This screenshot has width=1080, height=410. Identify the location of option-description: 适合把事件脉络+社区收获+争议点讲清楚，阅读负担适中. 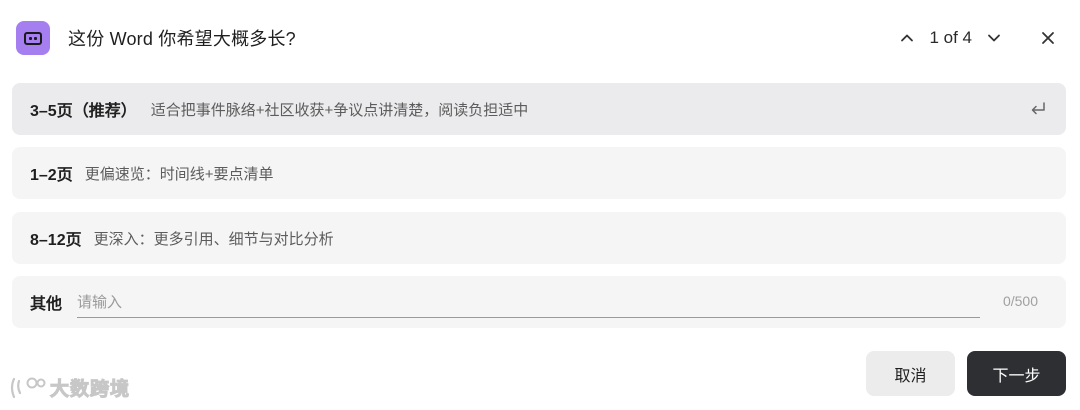
(339, 110).